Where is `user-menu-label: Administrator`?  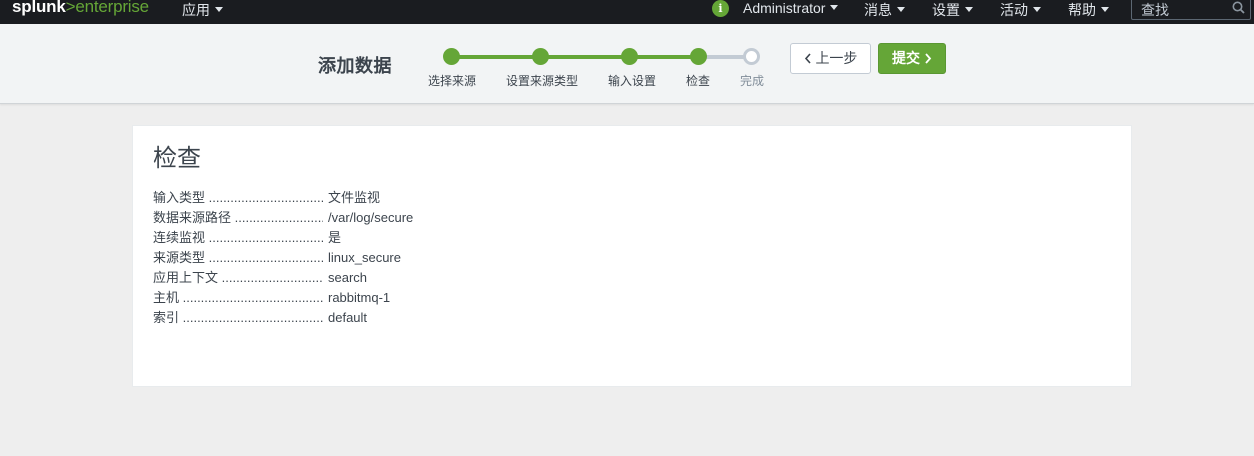
user-menu-label: Administrator is located at coordinates (784, 8).